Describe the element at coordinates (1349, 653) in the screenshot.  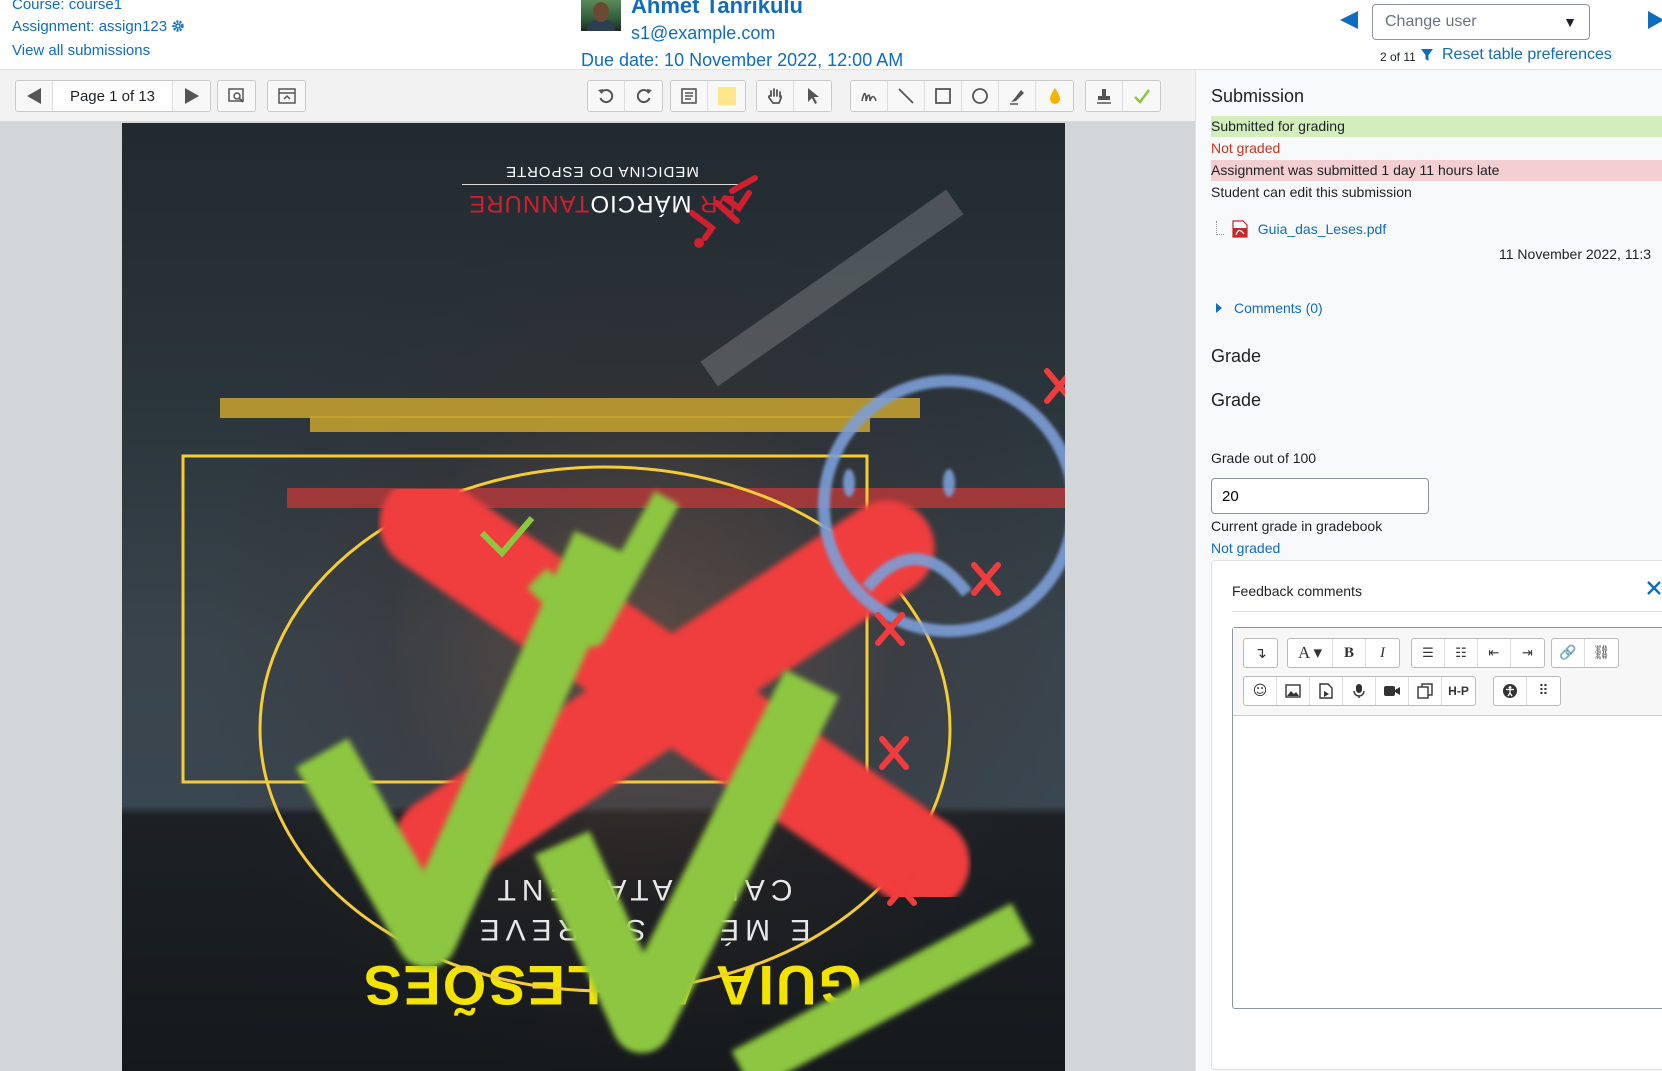
I see `bold-button: B` at that location.